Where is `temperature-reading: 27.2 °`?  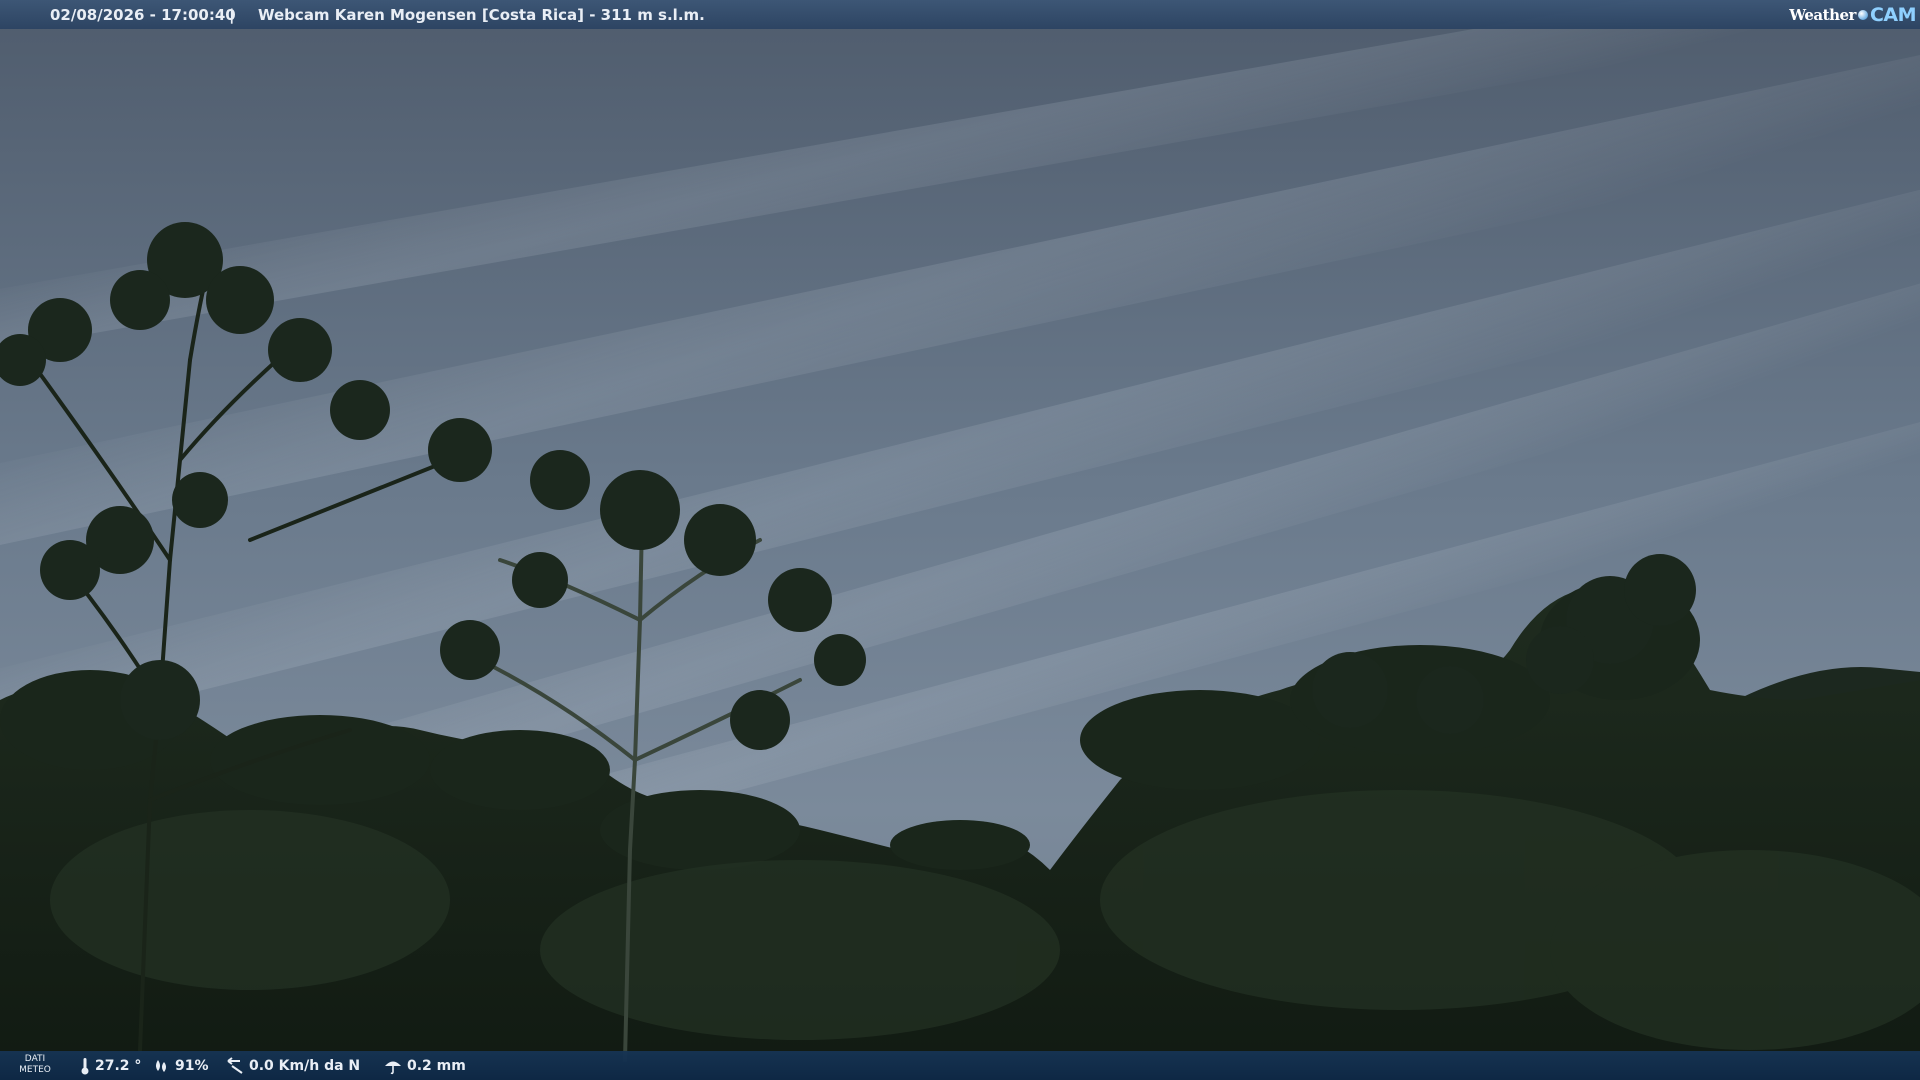 temperature-reading: 27.2 ° is located at coordinates (110, 1065).